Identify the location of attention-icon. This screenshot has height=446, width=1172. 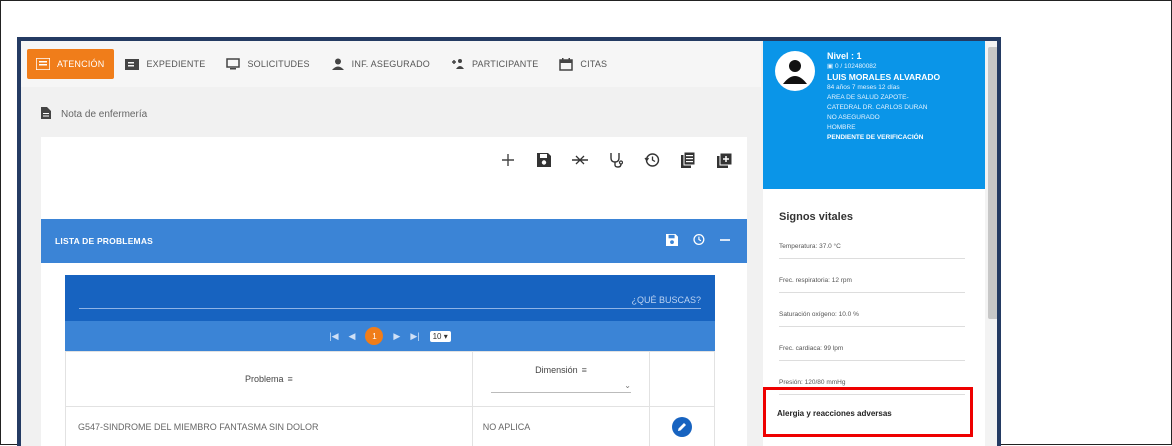
(43, 64).